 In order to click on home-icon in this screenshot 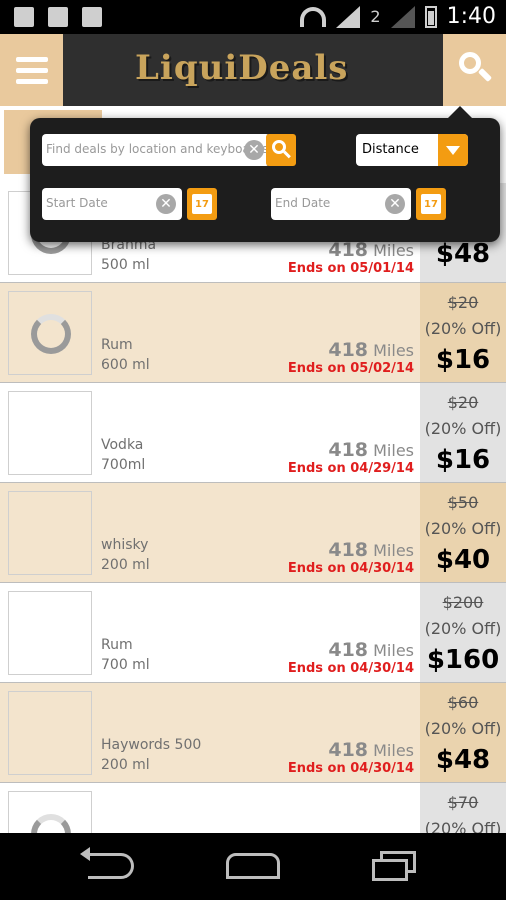, I will do `click(253, 866)`.